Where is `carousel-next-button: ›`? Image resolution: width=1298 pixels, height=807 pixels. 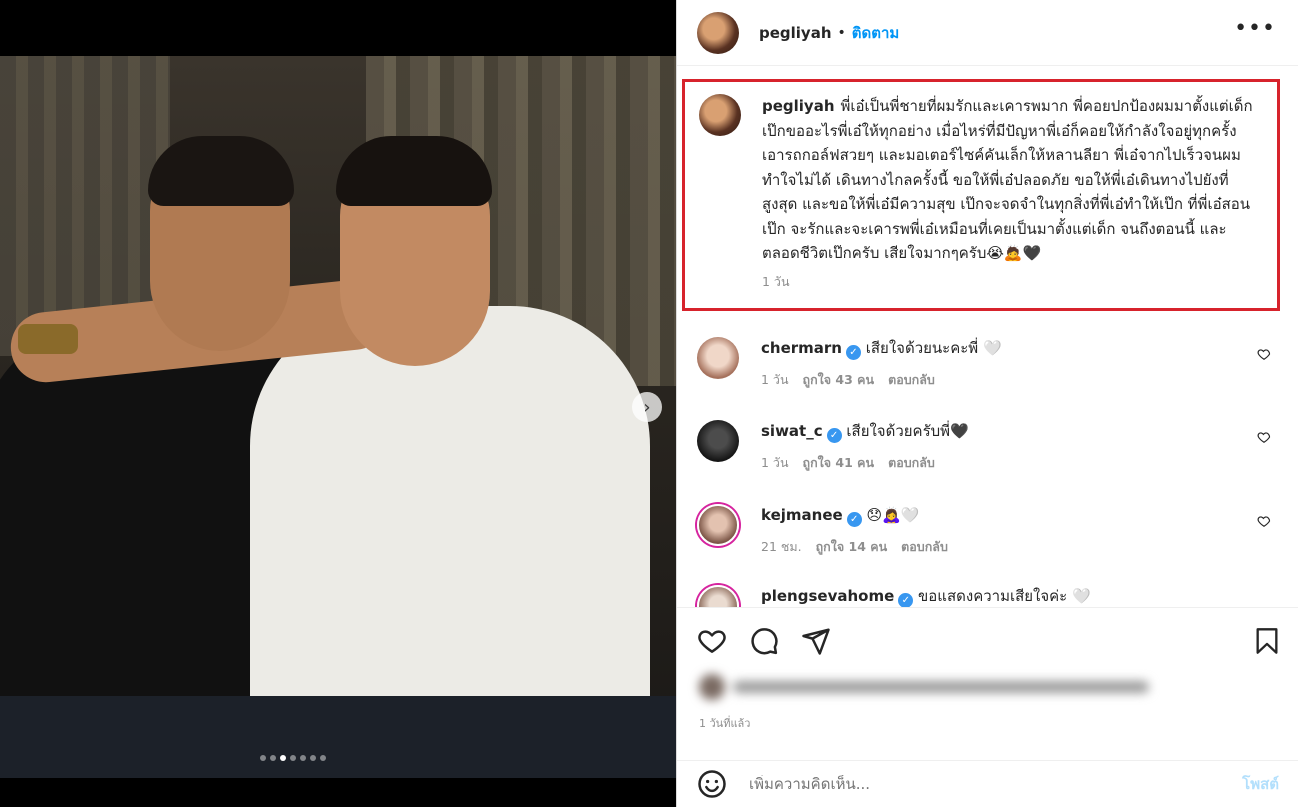 carousel-next-button: › is located at coordinates (647, 407).